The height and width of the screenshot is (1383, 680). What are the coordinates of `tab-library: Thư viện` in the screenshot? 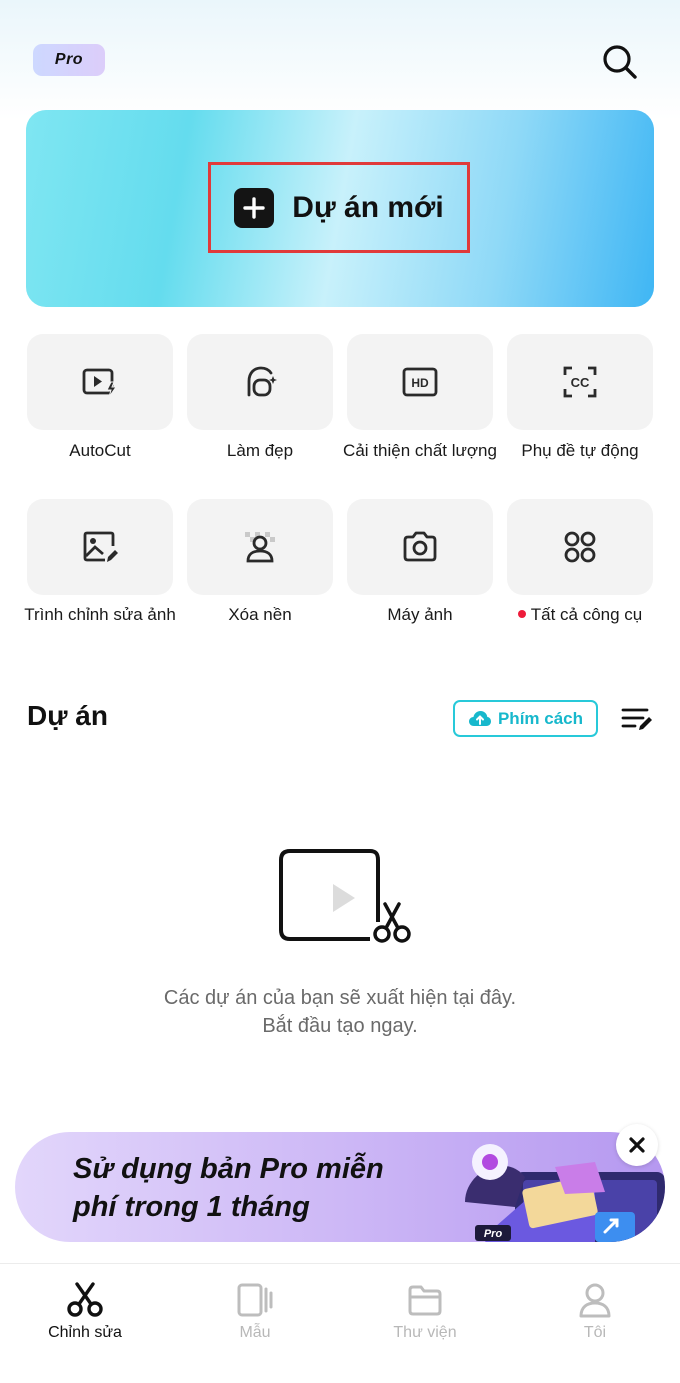 It's located at (425, 1312).